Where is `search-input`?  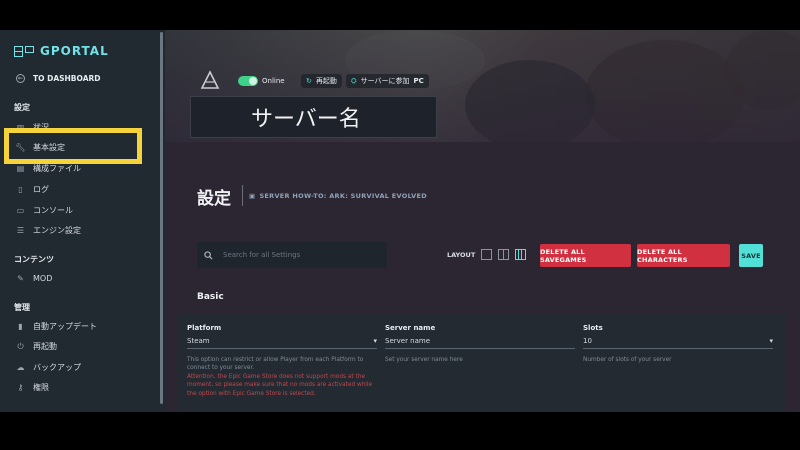
search-input is located at coordinates (298, 255).